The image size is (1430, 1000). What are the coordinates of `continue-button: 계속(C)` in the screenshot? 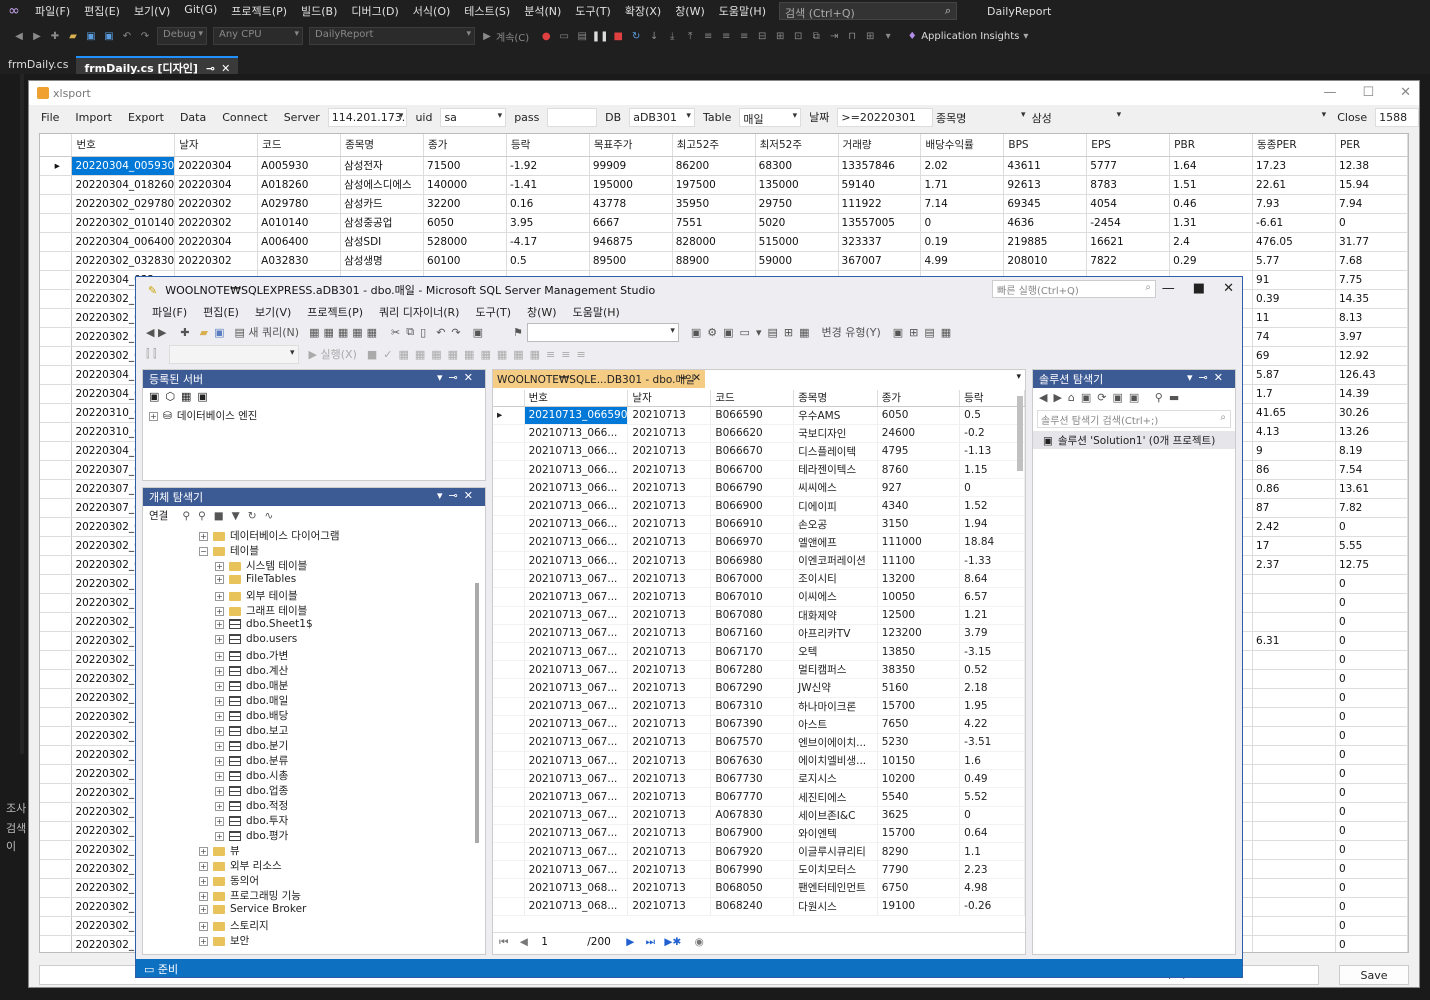 It's located at (512, 36).